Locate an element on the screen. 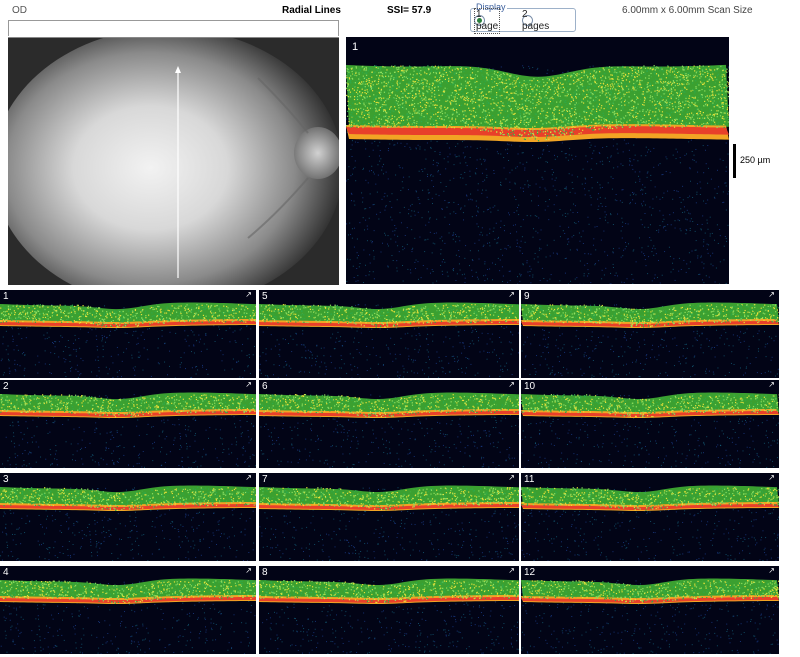  thumbnail-number: 3 is located at coordinates (6, 480).